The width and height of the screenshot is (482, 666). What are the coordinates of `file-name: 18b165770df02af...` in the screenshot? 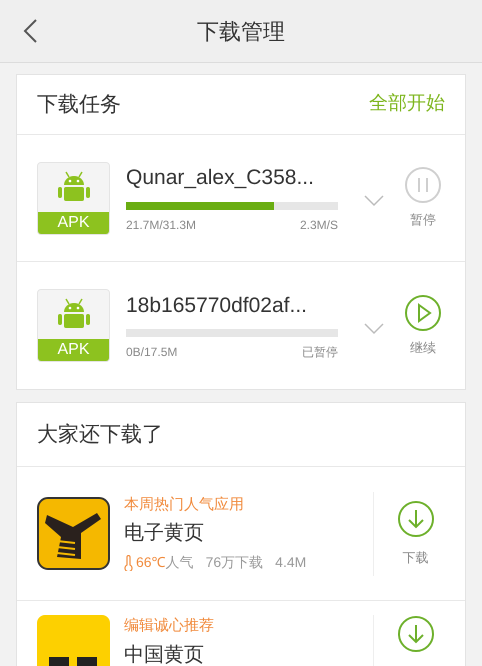 It's located at (217, 305).